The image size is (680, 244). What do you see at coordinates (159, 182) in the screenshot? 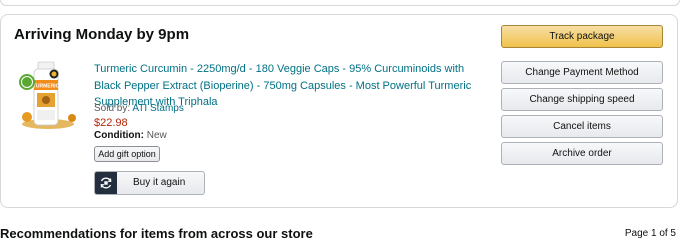
I see `buy-it-again-label: Buy it again` at bounding box center [159, 182].